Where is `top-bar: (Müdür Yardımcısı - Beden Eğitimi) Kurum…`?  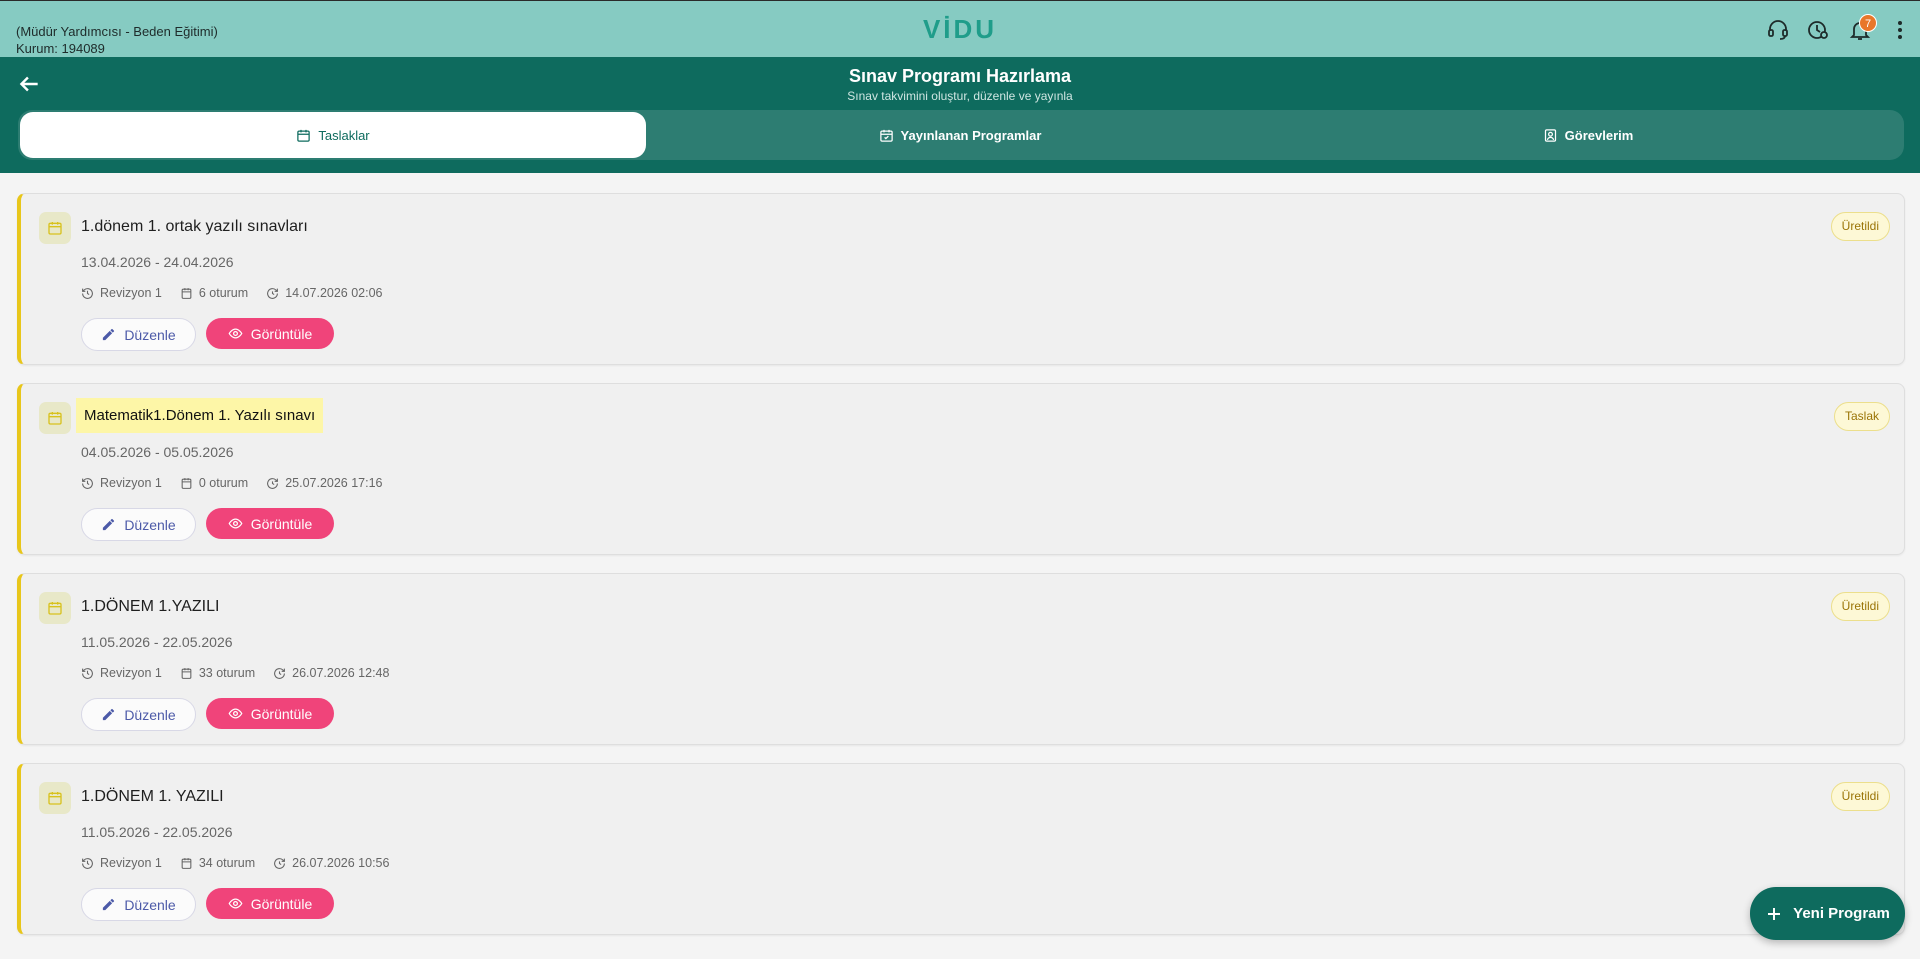 top-bar: (Müdür Yardımcısı - Beden Eğitimi) Kurum… is located at coordinates (960, 28).